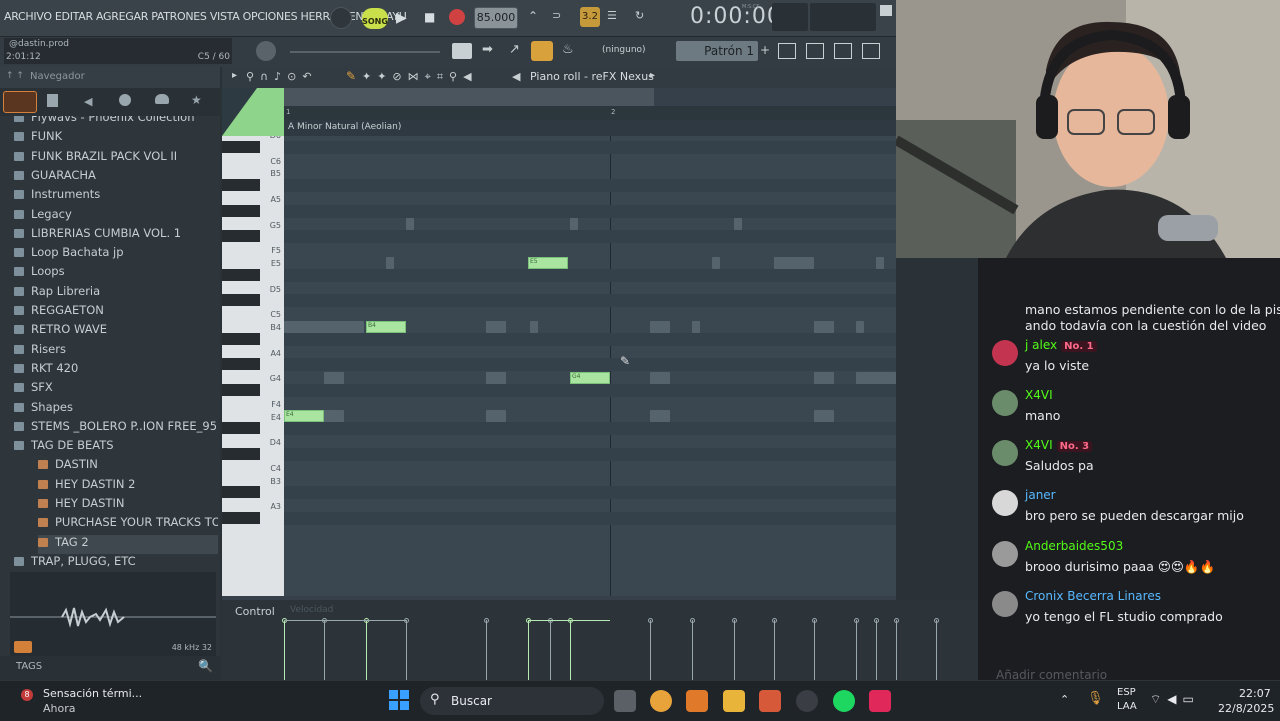  What do you see at coordinates (88, 101) in the screenshot?
I see `tab-speaker-icon: ◀` at bounding box center [88, 101].